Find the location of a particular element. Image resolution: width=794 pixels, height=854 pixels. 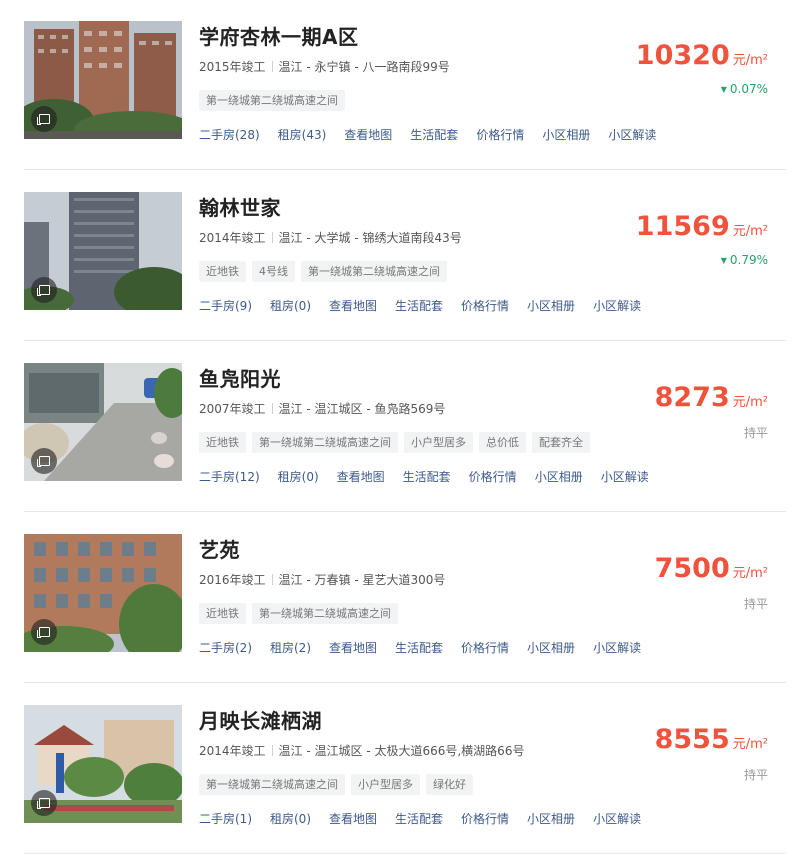

location: 温江 - 永宁镇 - 八一路南段99号 is located at coordinates (364, 67).